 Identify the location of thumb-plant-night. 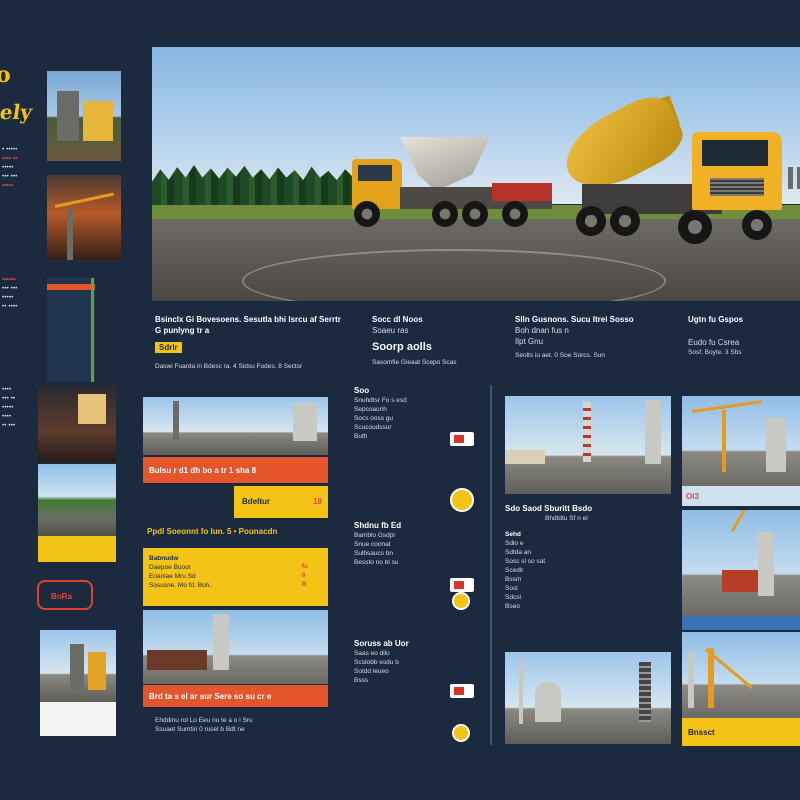
(77, 424).